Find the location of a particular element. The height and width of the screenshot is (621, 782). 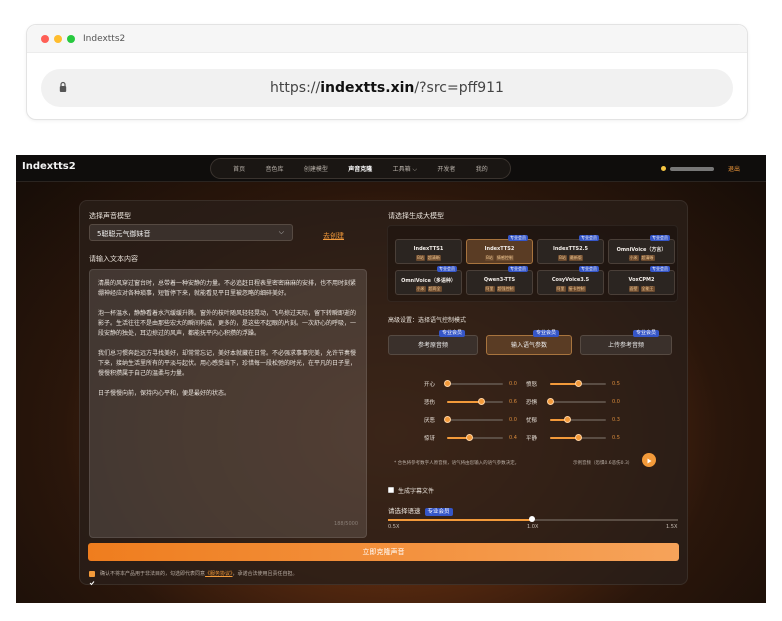

nav-item-create-model: 创建模型 is located at coordinates (316, 168).